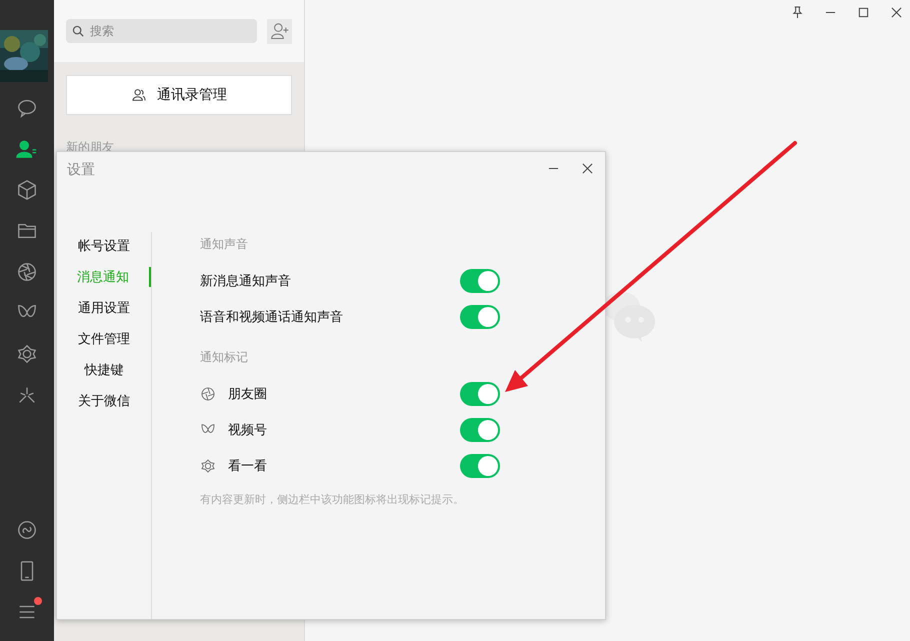 The width and height of the screenshot is (910, 641). What do you see at coordinates (27, 108) in the screenshot?
I see `chat-icon` at bounding box center [27, 108].